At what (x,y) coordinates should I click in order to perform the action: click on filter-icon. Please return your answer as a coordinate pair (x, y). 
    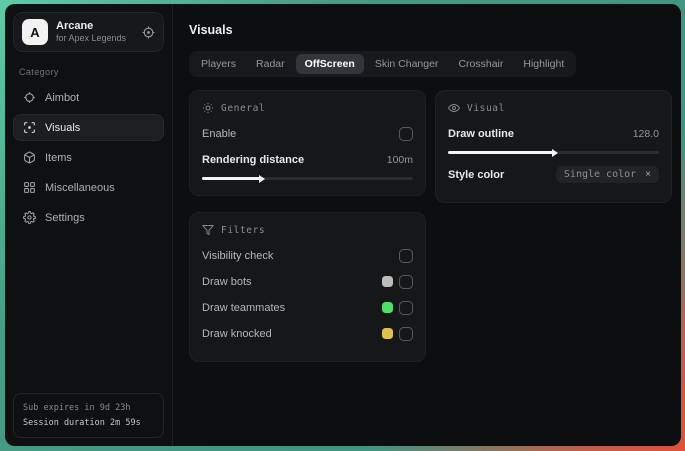
    Looking at the image, I should click on (208, 230).